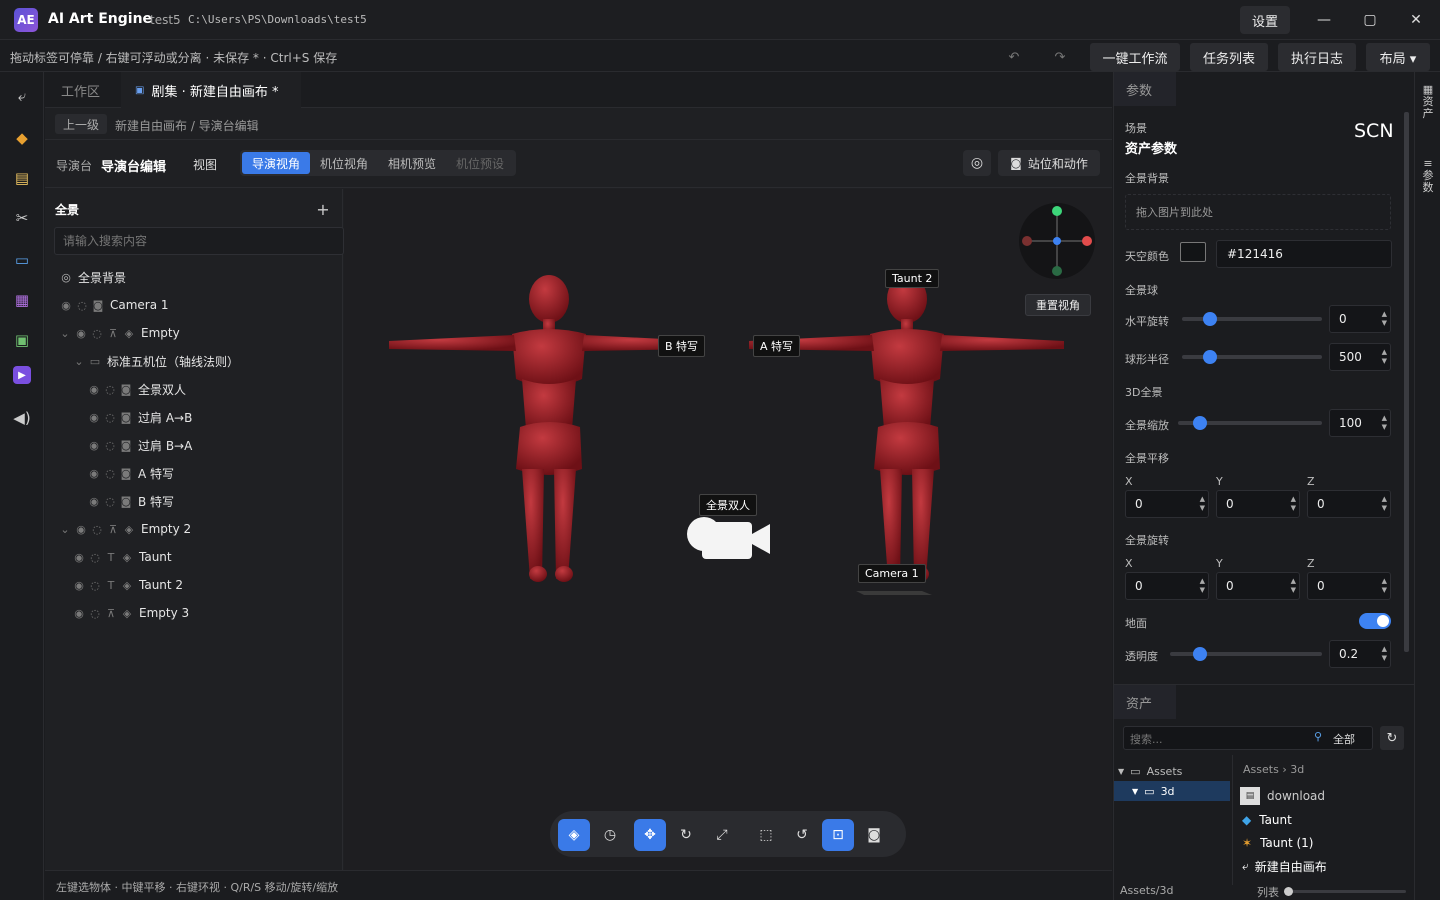 The width and height of the screenshot is (1440, 900). I want to click on ground-toggle, so click(1375, 621).